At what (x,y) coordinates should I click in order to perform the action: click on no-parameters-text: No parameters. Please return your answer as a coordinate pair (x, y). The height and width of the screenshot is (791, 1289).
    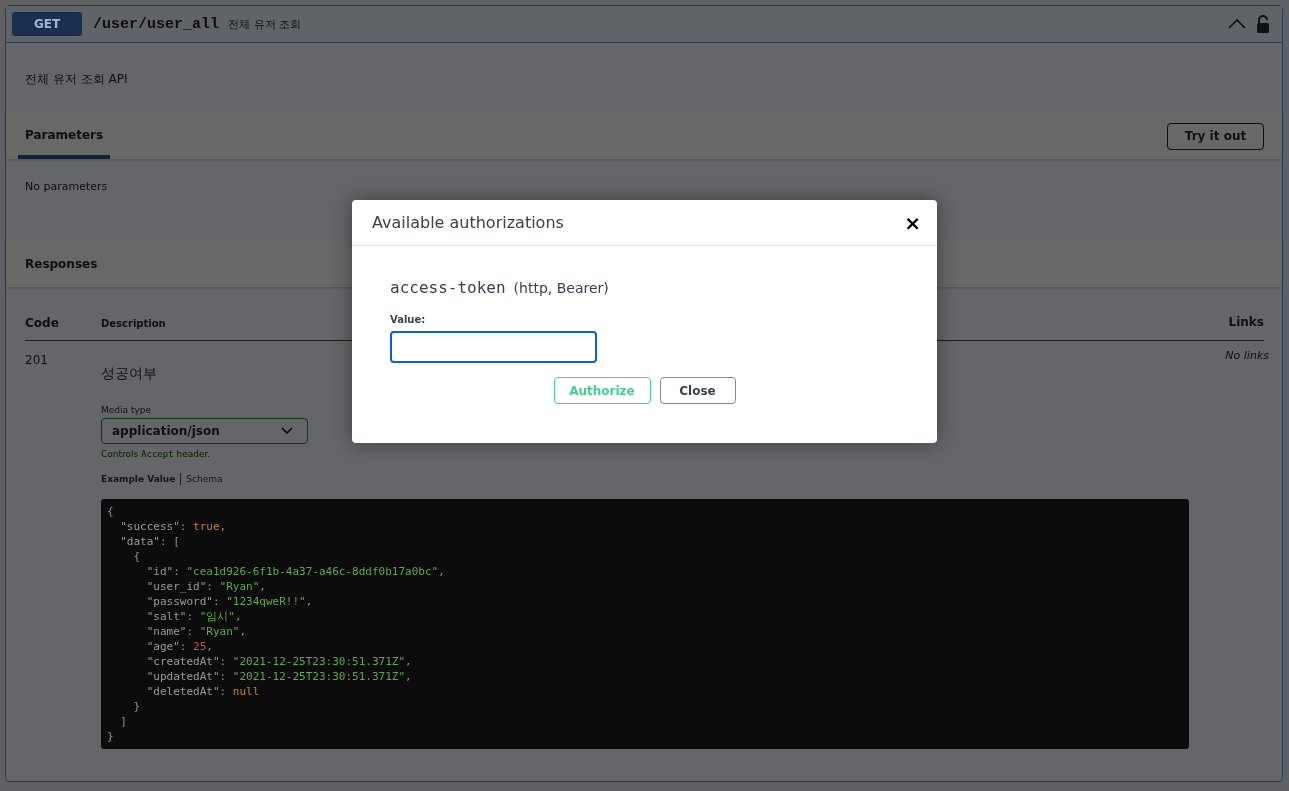
    Looking at the image, I should click on (66, 186).